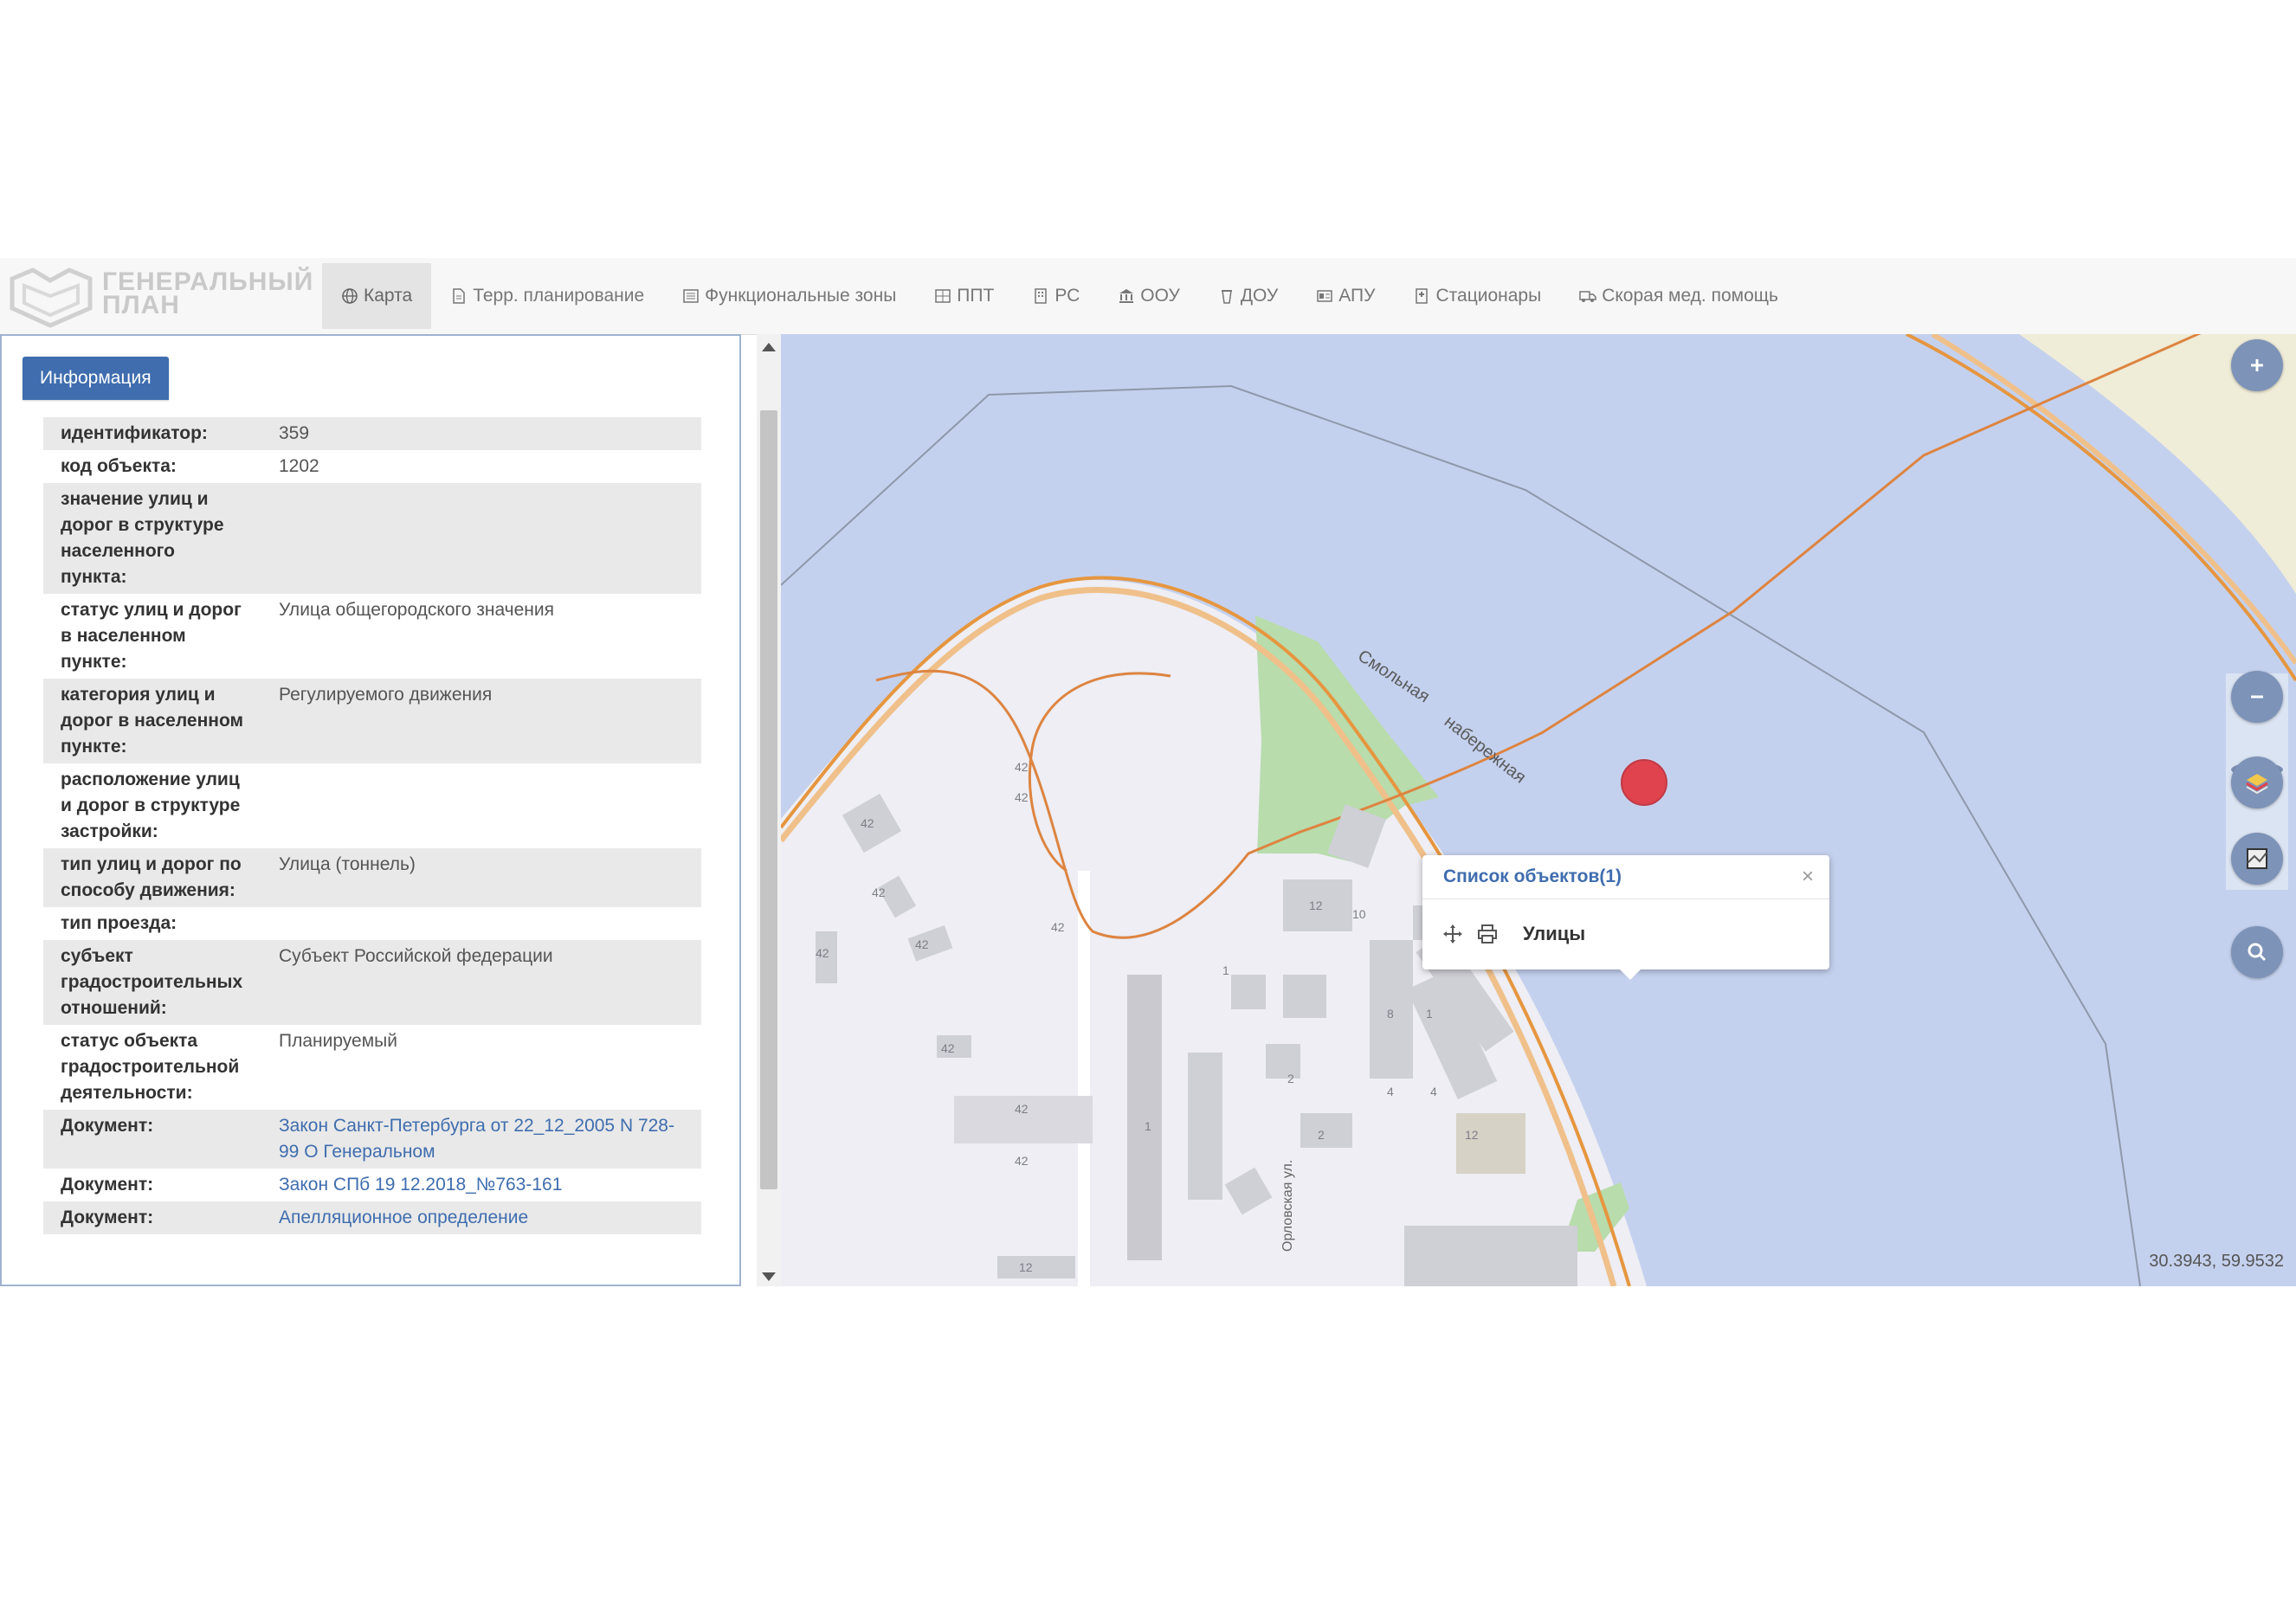 This screenshot has width=2296, height=1623. Describe the element at coordinates (1532, 876) in the screenshot. I see `popup-title: Список объектов(1)` at that location.